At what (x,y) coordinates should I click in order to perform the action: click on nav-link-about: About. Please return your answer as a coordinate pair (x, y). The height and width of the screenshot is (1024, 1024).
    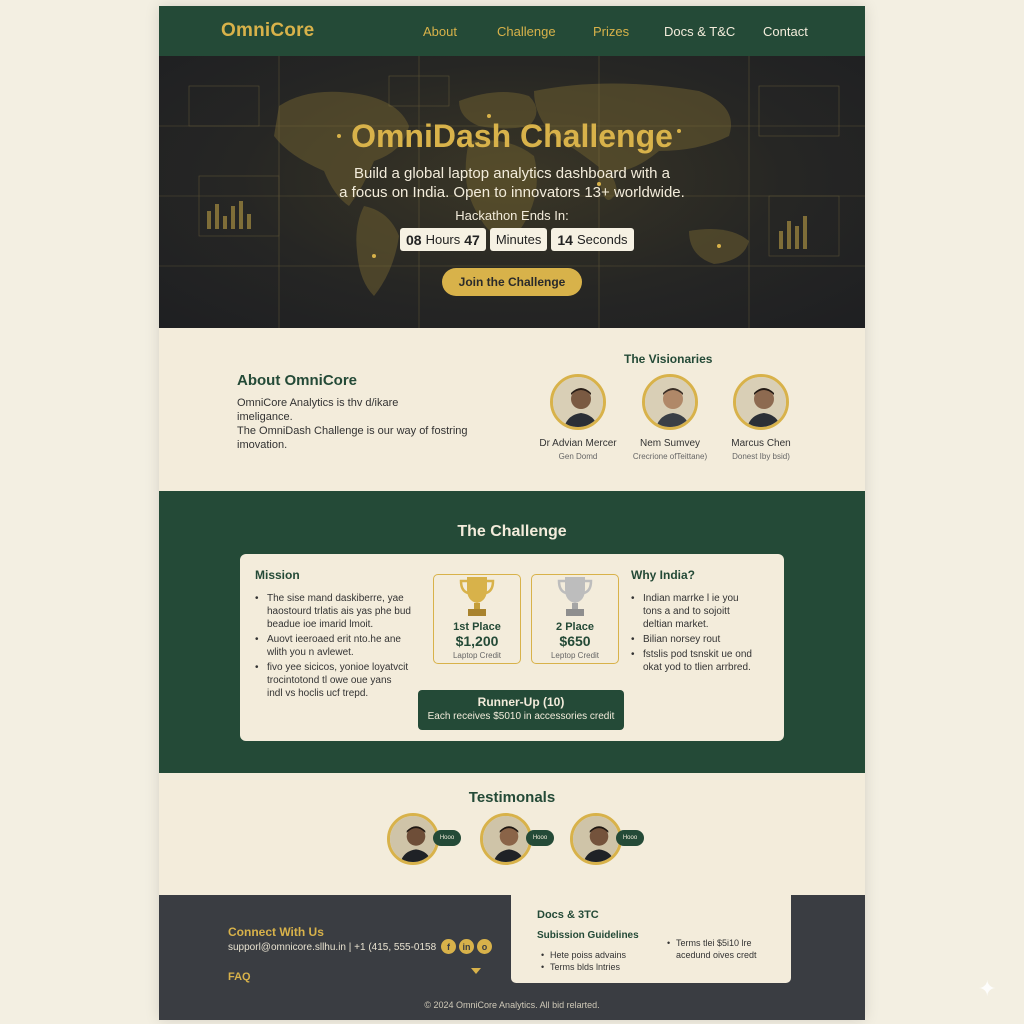
    Looking at the image, I should click on (440, 31).